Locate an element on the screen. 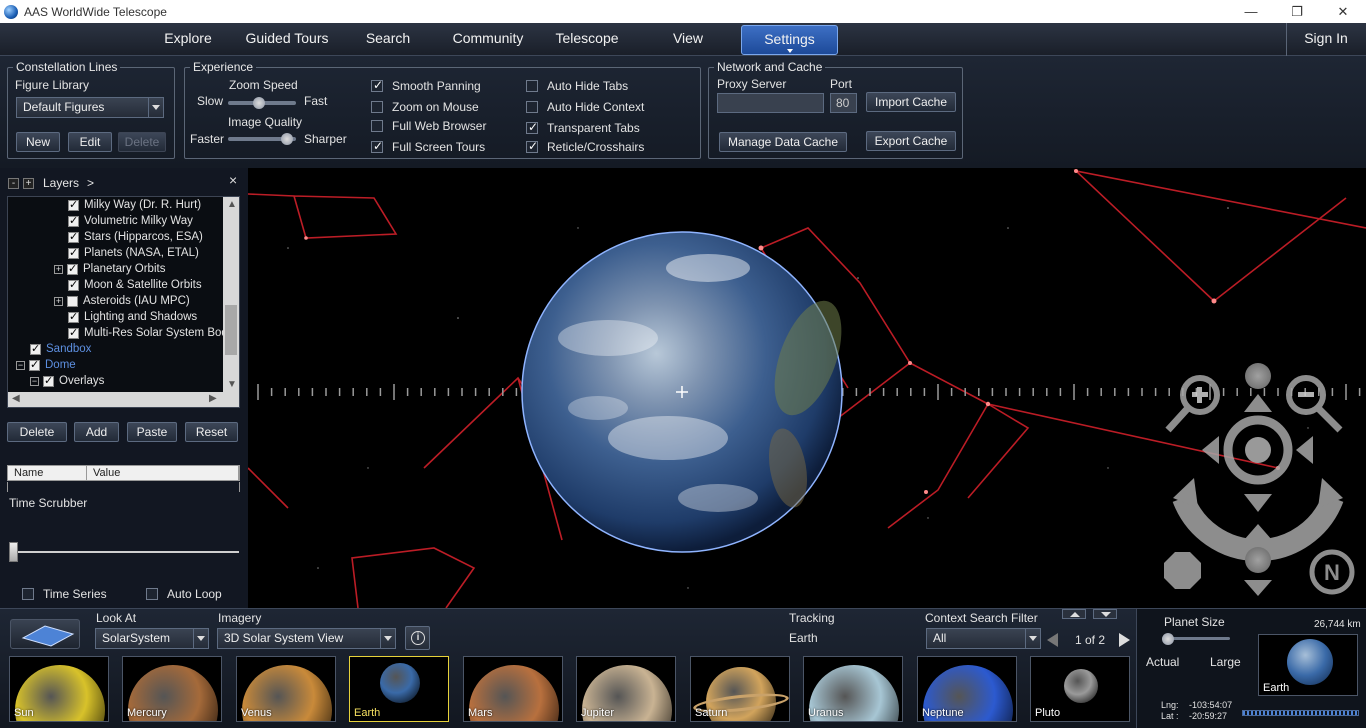 This screenshot has width=1366, height=728. planet-thumbnail-saturn: Saturn is located at coordinates (740, 689).